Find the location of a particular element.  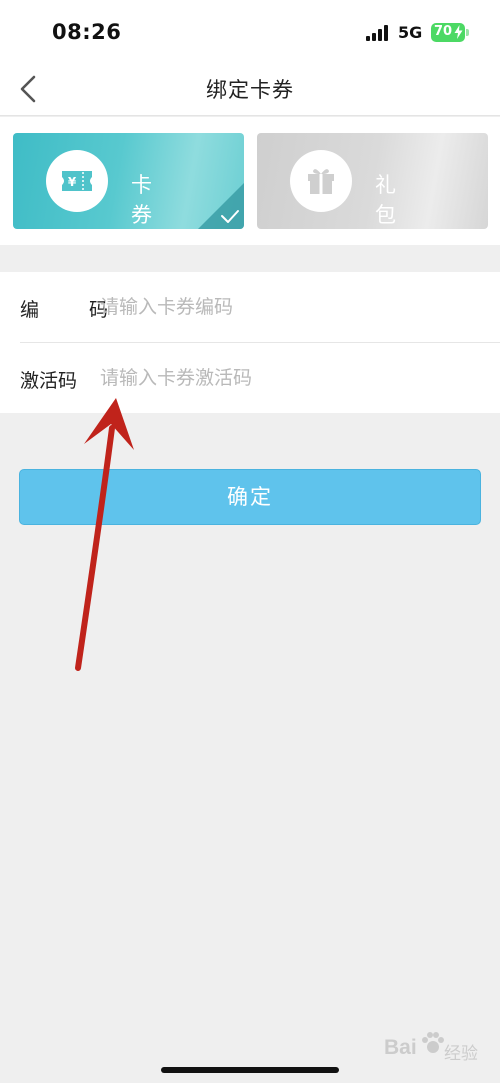

nav-bar: 绑定卡券 is located at coordinates (250, 89).